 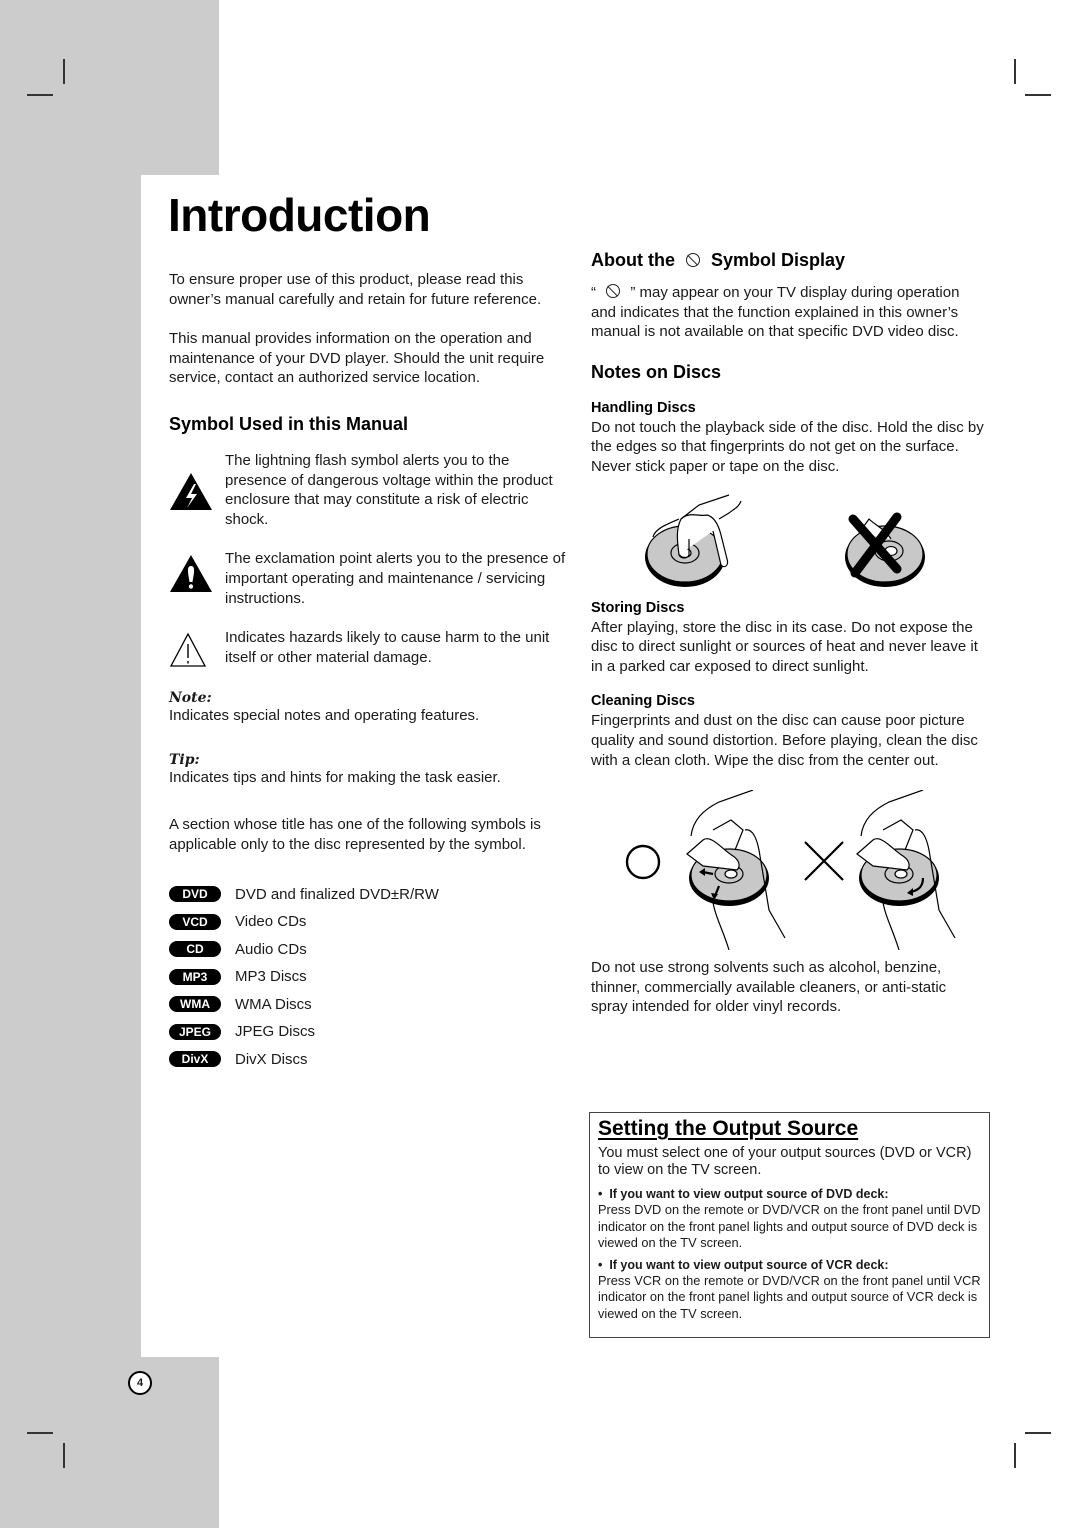 I want to click on notes-on-discs-heading: Notes on Discs, so click(x=656, y=371).